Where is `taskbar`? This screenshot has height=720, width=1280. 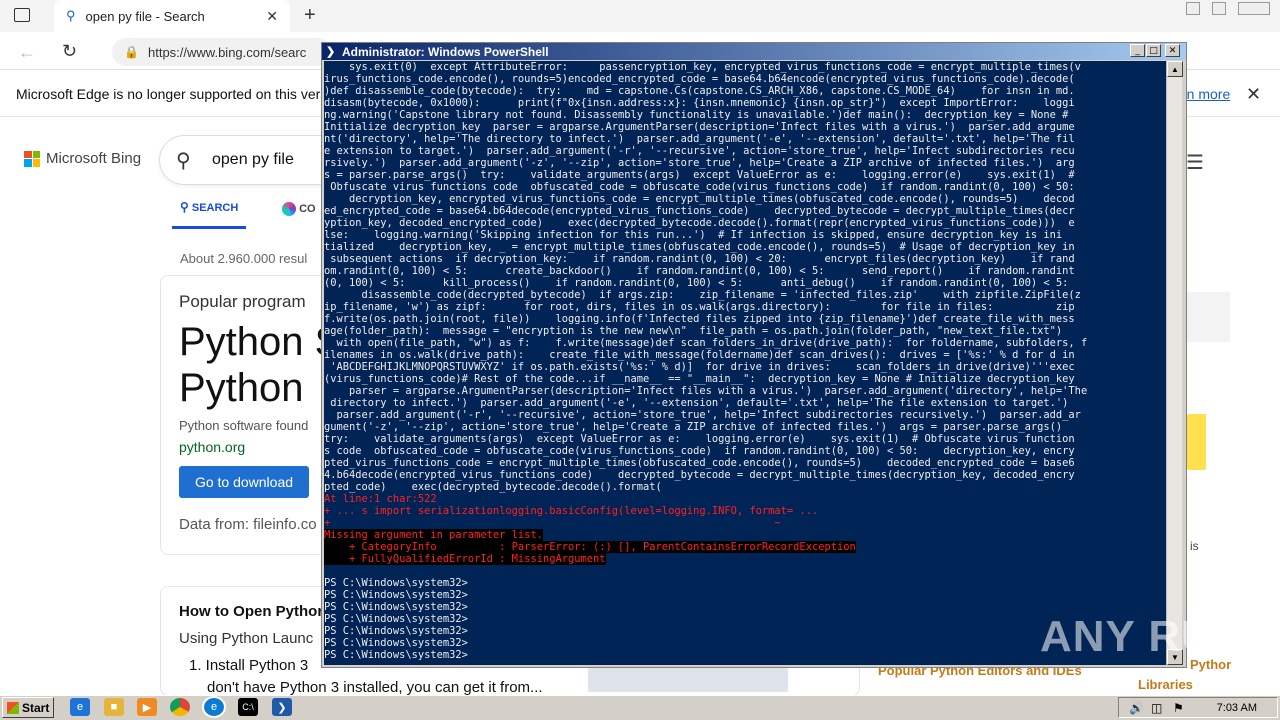 taskbar is located at coordinates (640, 707).